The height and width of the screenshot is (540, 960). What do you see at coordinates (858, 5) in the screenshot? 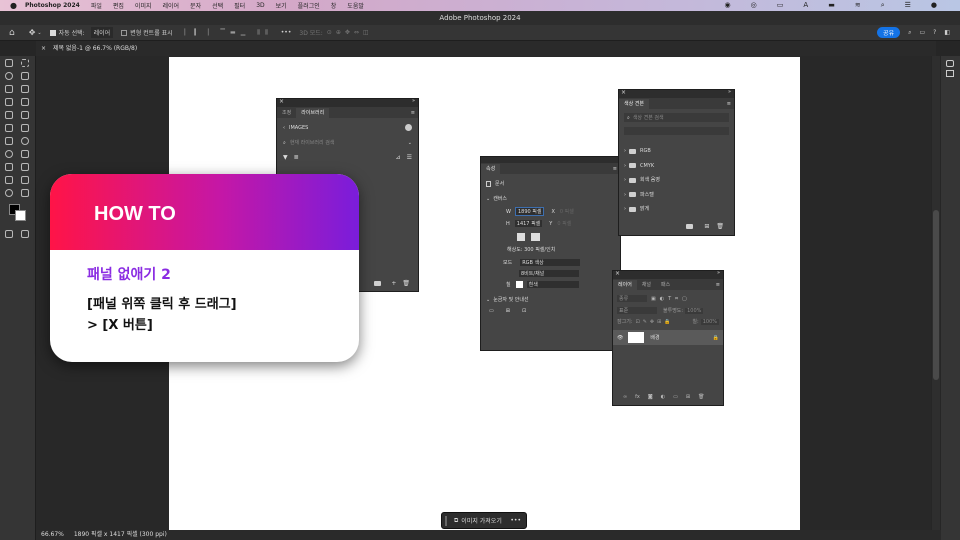
I see `wifi-icon: ≋` at bounding box center [858, 5].